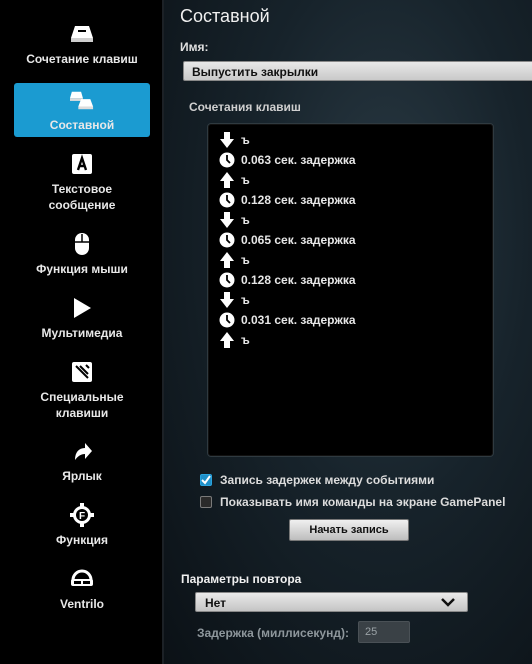  I want to click on sidebar-item-shortcut: Ярлык, so click(82, 461).